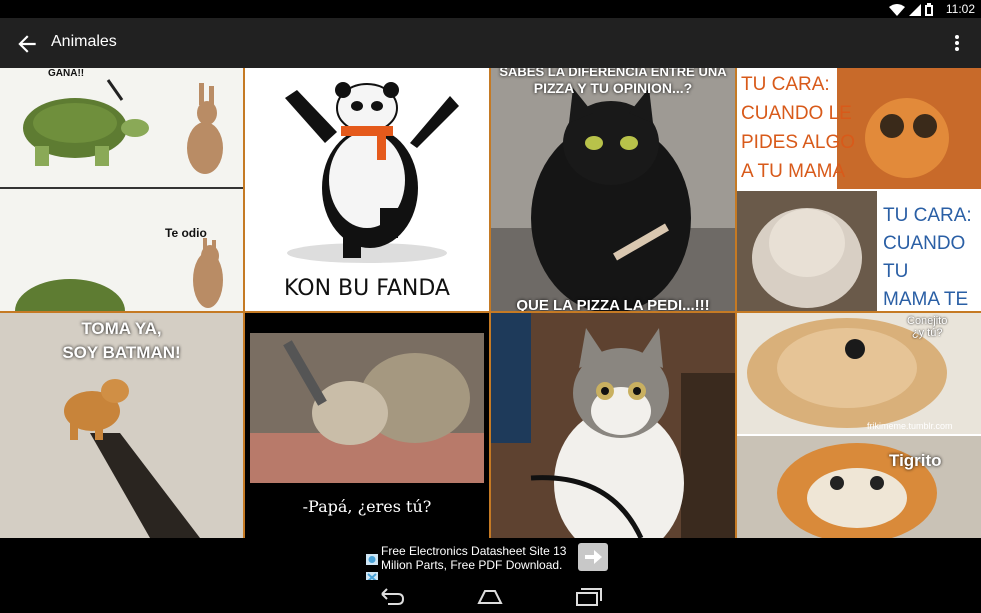 The height and width of the screenshot is (613, 981). What do you see at coordinates (960, 9) in the screenshot?
I see `status-time: 11:02` at bounding box center [960, 9].